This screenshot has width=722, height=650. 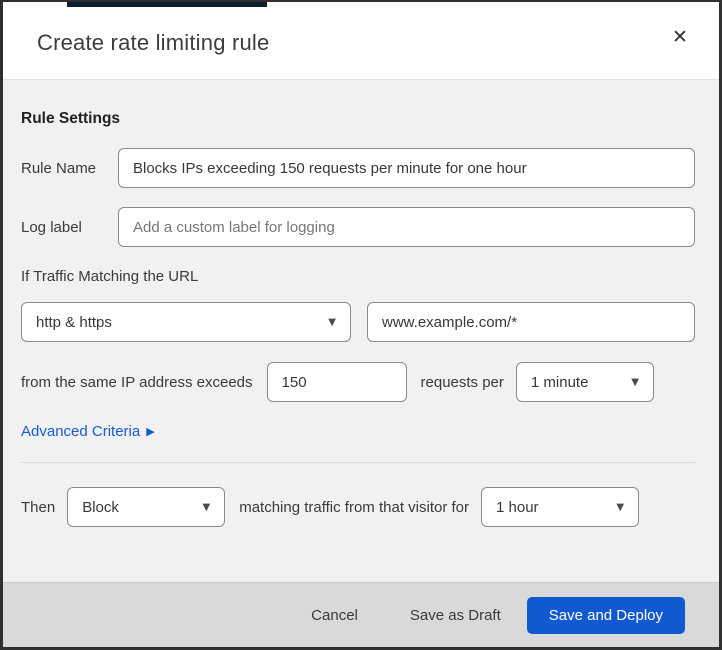 What do you see at coordinates (559, 382) in the screenshot?
I see `period-selected-value: 1 minute` at bounding box center [559, 382].